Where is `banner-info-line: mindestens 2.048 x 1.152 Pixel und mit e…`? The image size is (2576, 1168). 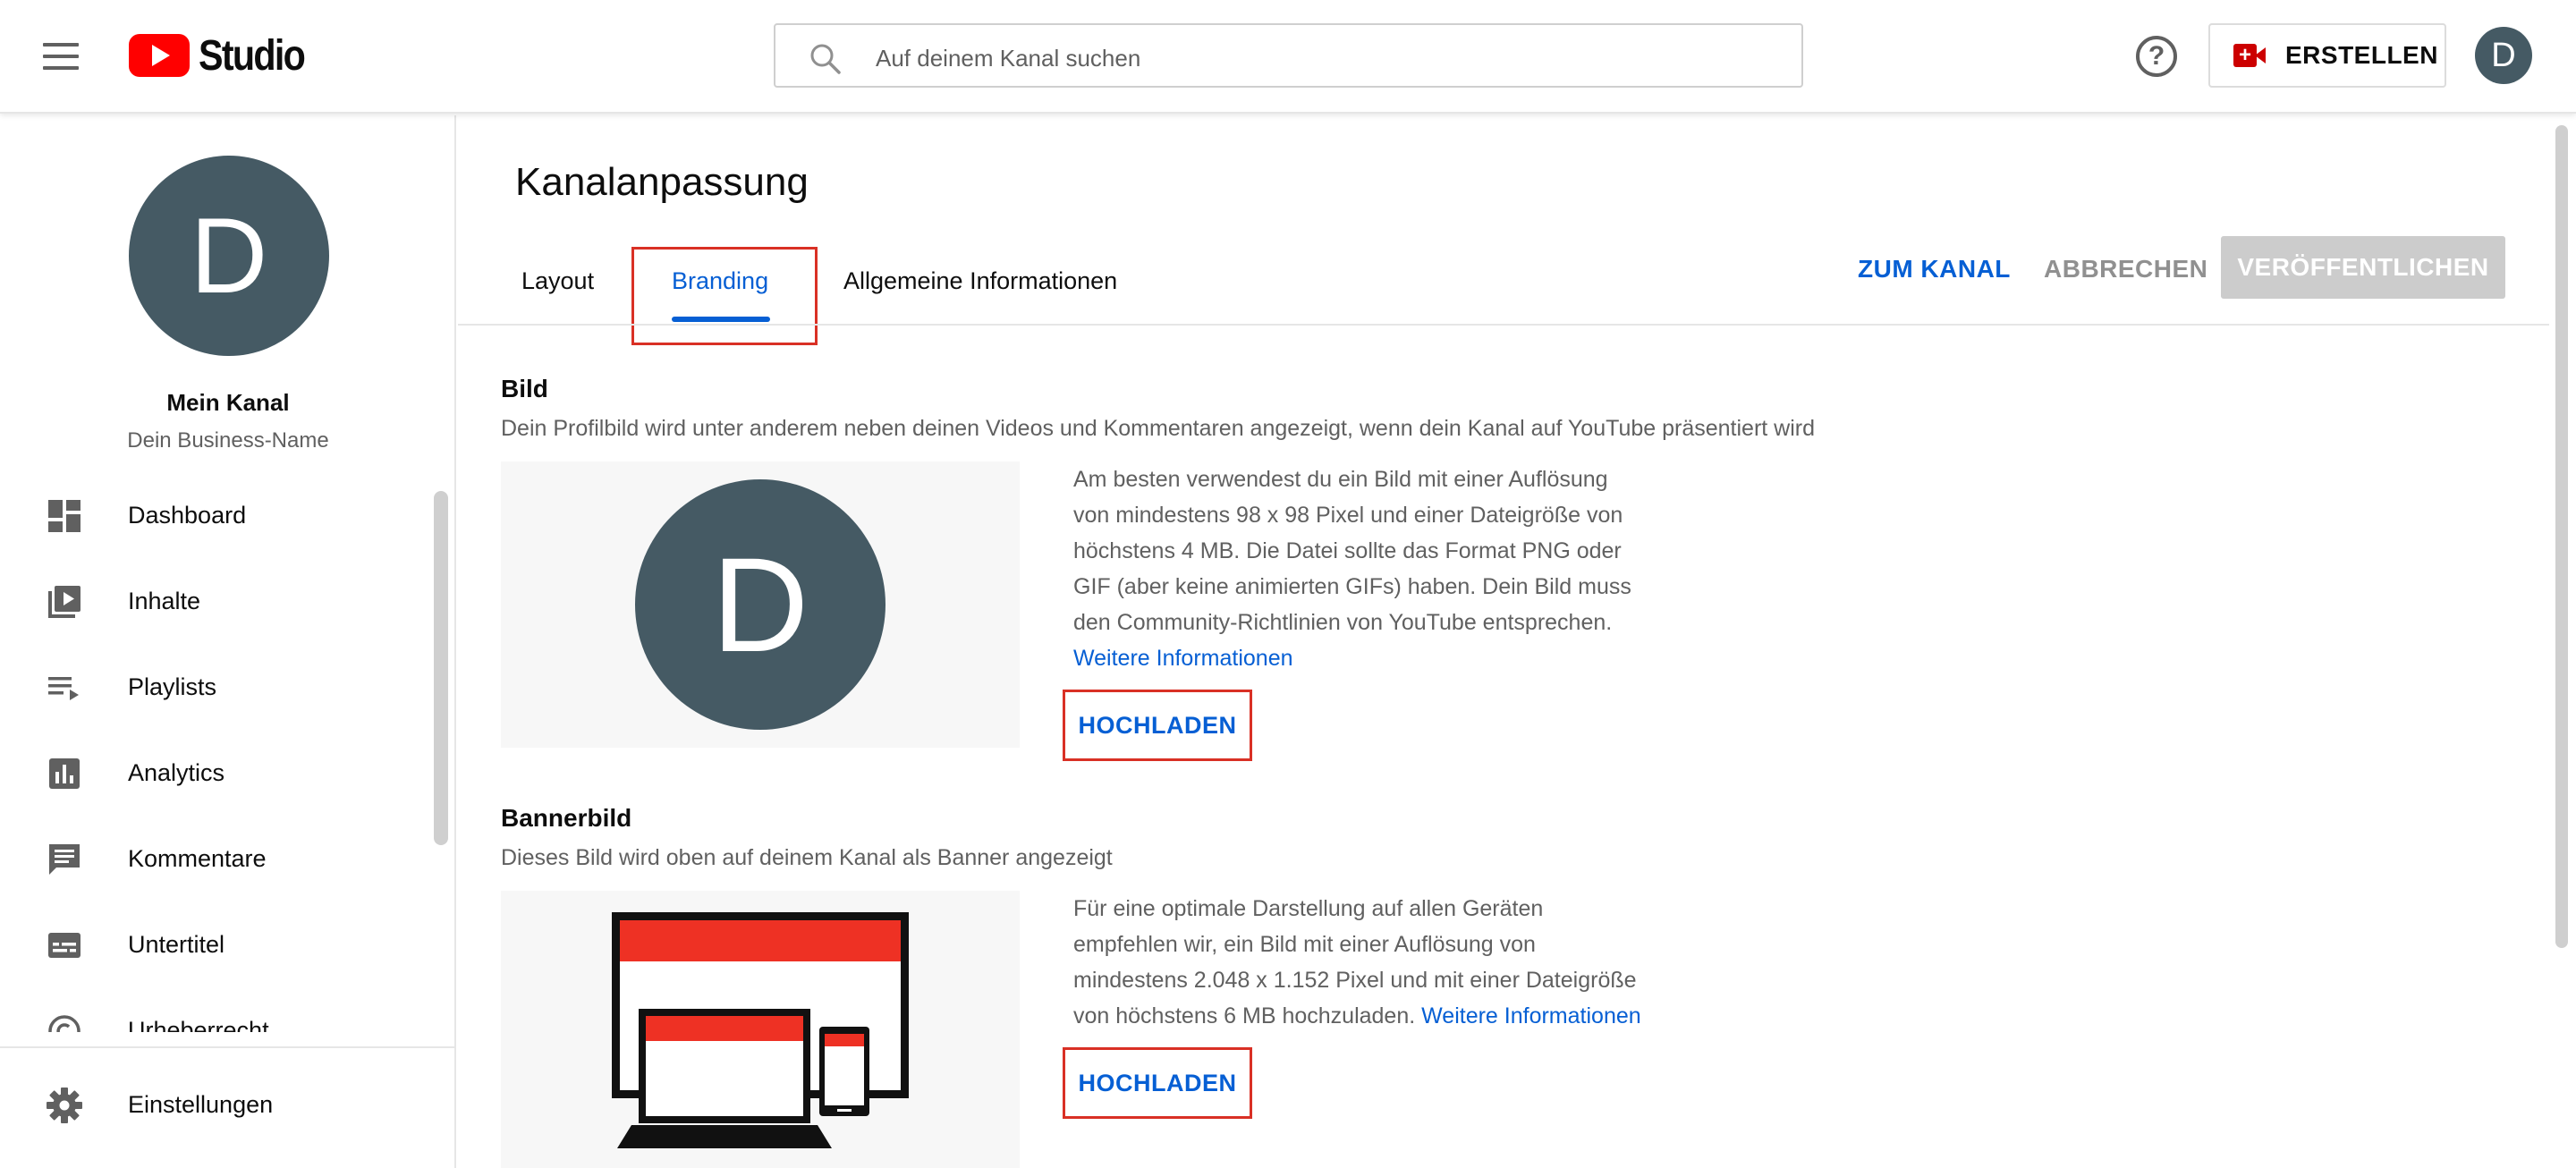
banner-info-line: mindestens 2.048 x 1.152 Pixel und mit e… is located at coordinates (1355, 980).